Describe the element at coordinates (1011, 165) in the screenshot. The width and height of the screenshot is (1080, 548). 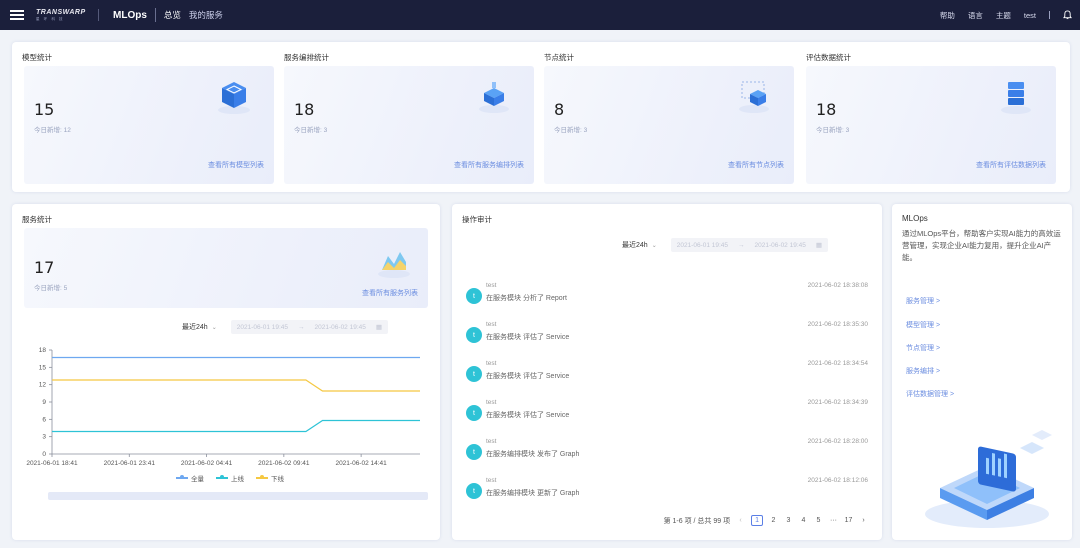
I see `view-eval-data-link: 查看所有评估数据列表` at that location.